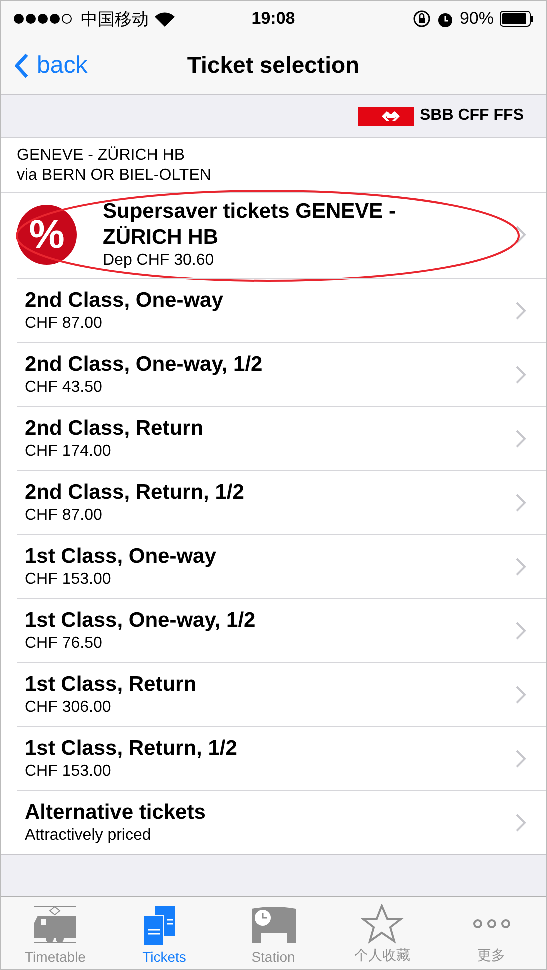 This screenshot has height=970, width=547. Describe the element at coordinates (144, 365) in the screenshot. I see `ticket-title: 2nd Class, One-way, 1/2` at that location.